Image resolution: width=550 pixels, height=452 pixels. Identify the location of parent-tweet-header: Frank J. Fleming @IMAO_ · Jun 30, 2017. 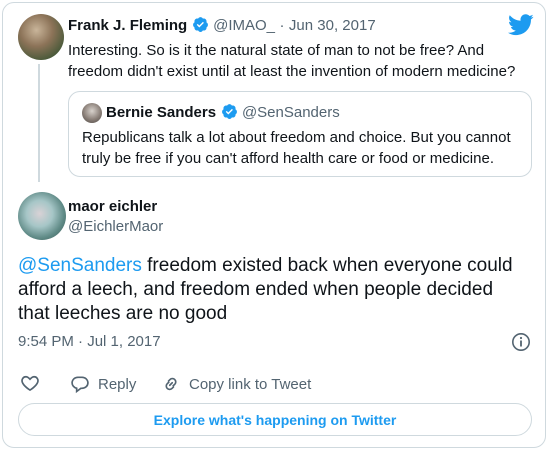
(222, 27).